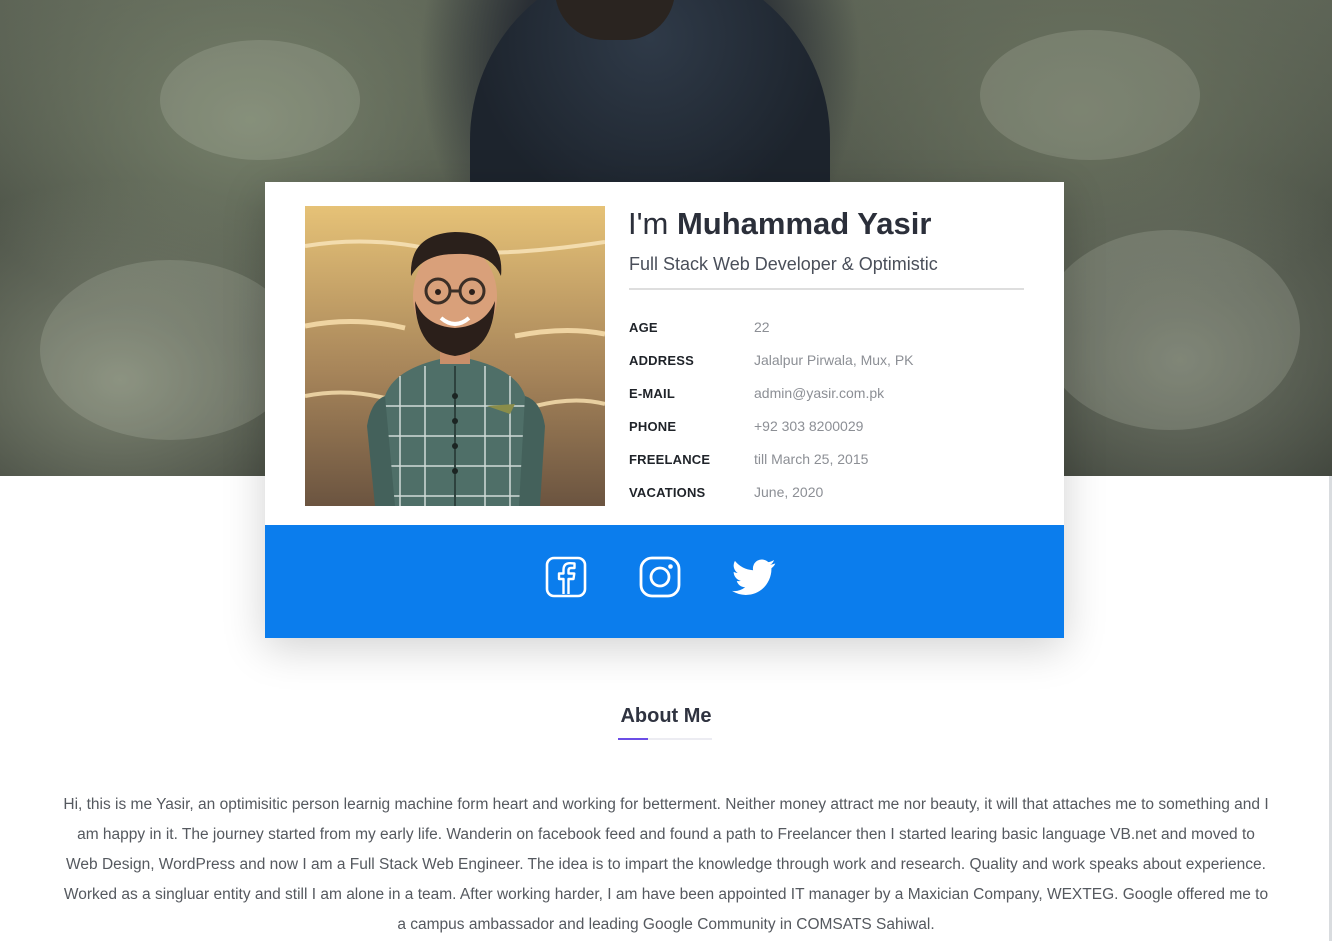 The width and height of the screenshot is (1332, 941). I want to click on profile-name: Muhammad Yasir, so click(804, 223).